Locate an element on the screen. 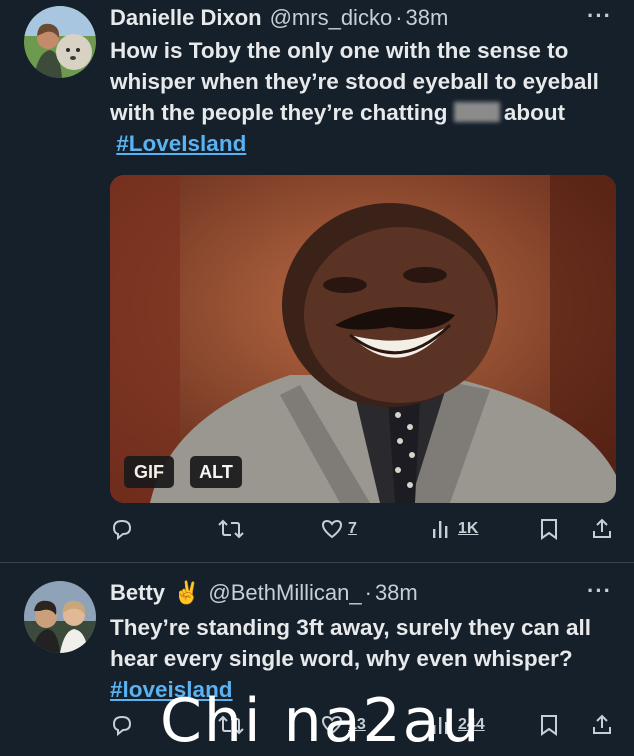 The image size is (634, 756). views-chart-icon is located at coordinates (440, 529).